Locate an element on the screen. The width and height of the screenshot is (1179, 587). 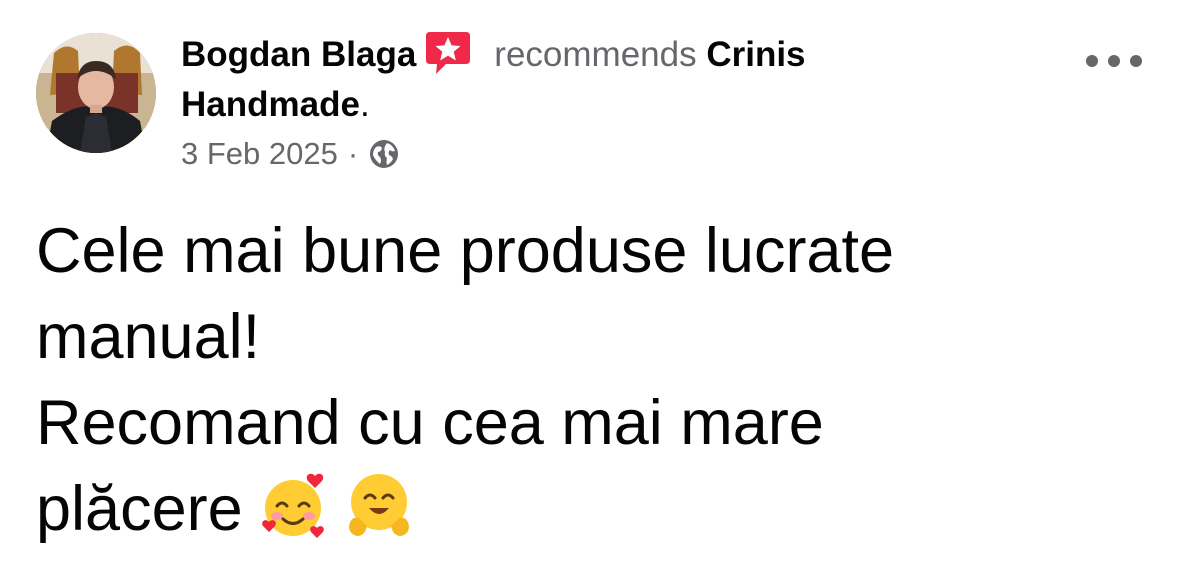
author-name-link: Bogdan Blaga is located at coordinates (298, 54).